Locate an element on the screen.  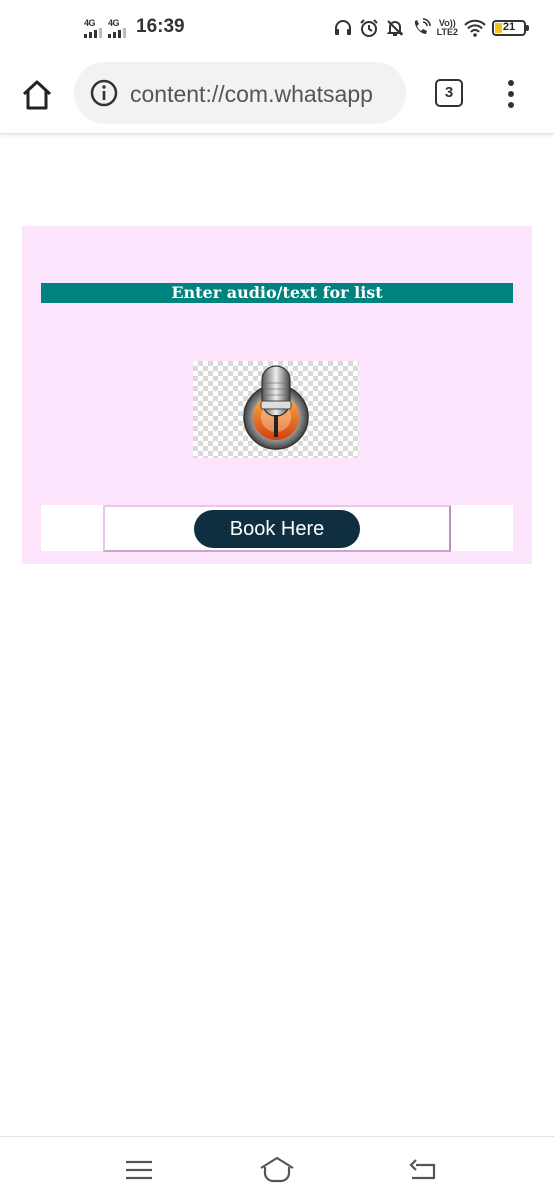
browser-toolbar: content://com.whatsapp 3 is located at coordinates (277, 97).